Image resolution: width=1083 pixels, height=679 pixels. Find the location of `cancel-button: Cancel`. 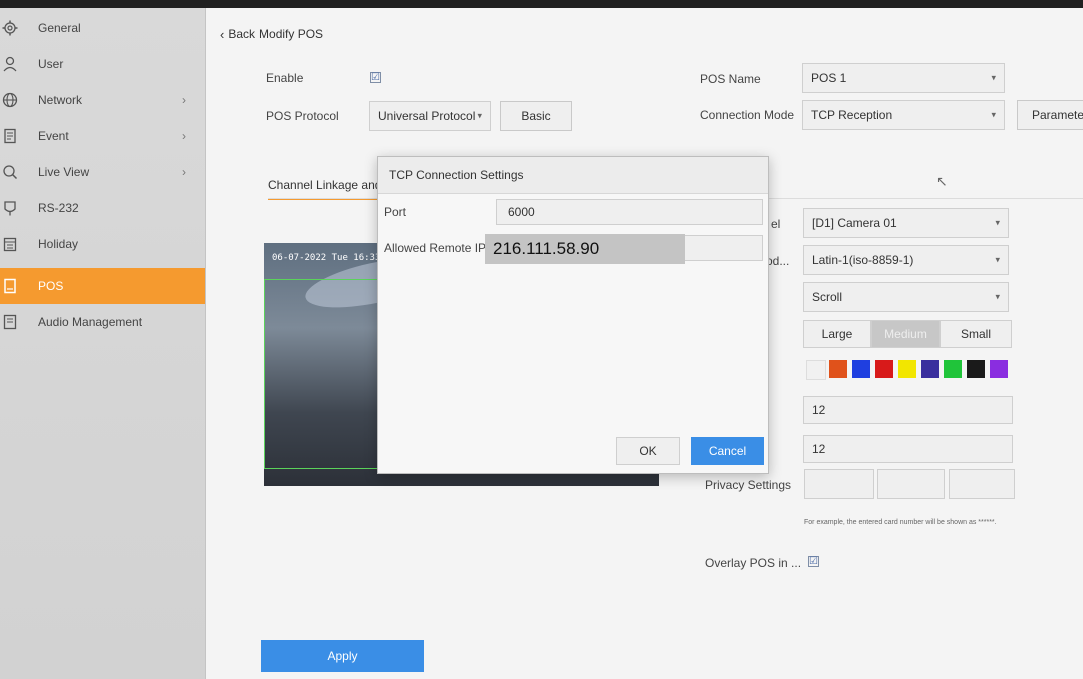

cancel-button: Cancel is located at coordinates (727, 451).